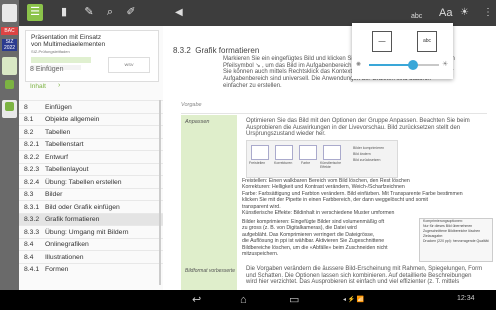  Describe the element at coordinates (129, 65) in the screenshot. I see `publisher-logo: WSV` at that location.